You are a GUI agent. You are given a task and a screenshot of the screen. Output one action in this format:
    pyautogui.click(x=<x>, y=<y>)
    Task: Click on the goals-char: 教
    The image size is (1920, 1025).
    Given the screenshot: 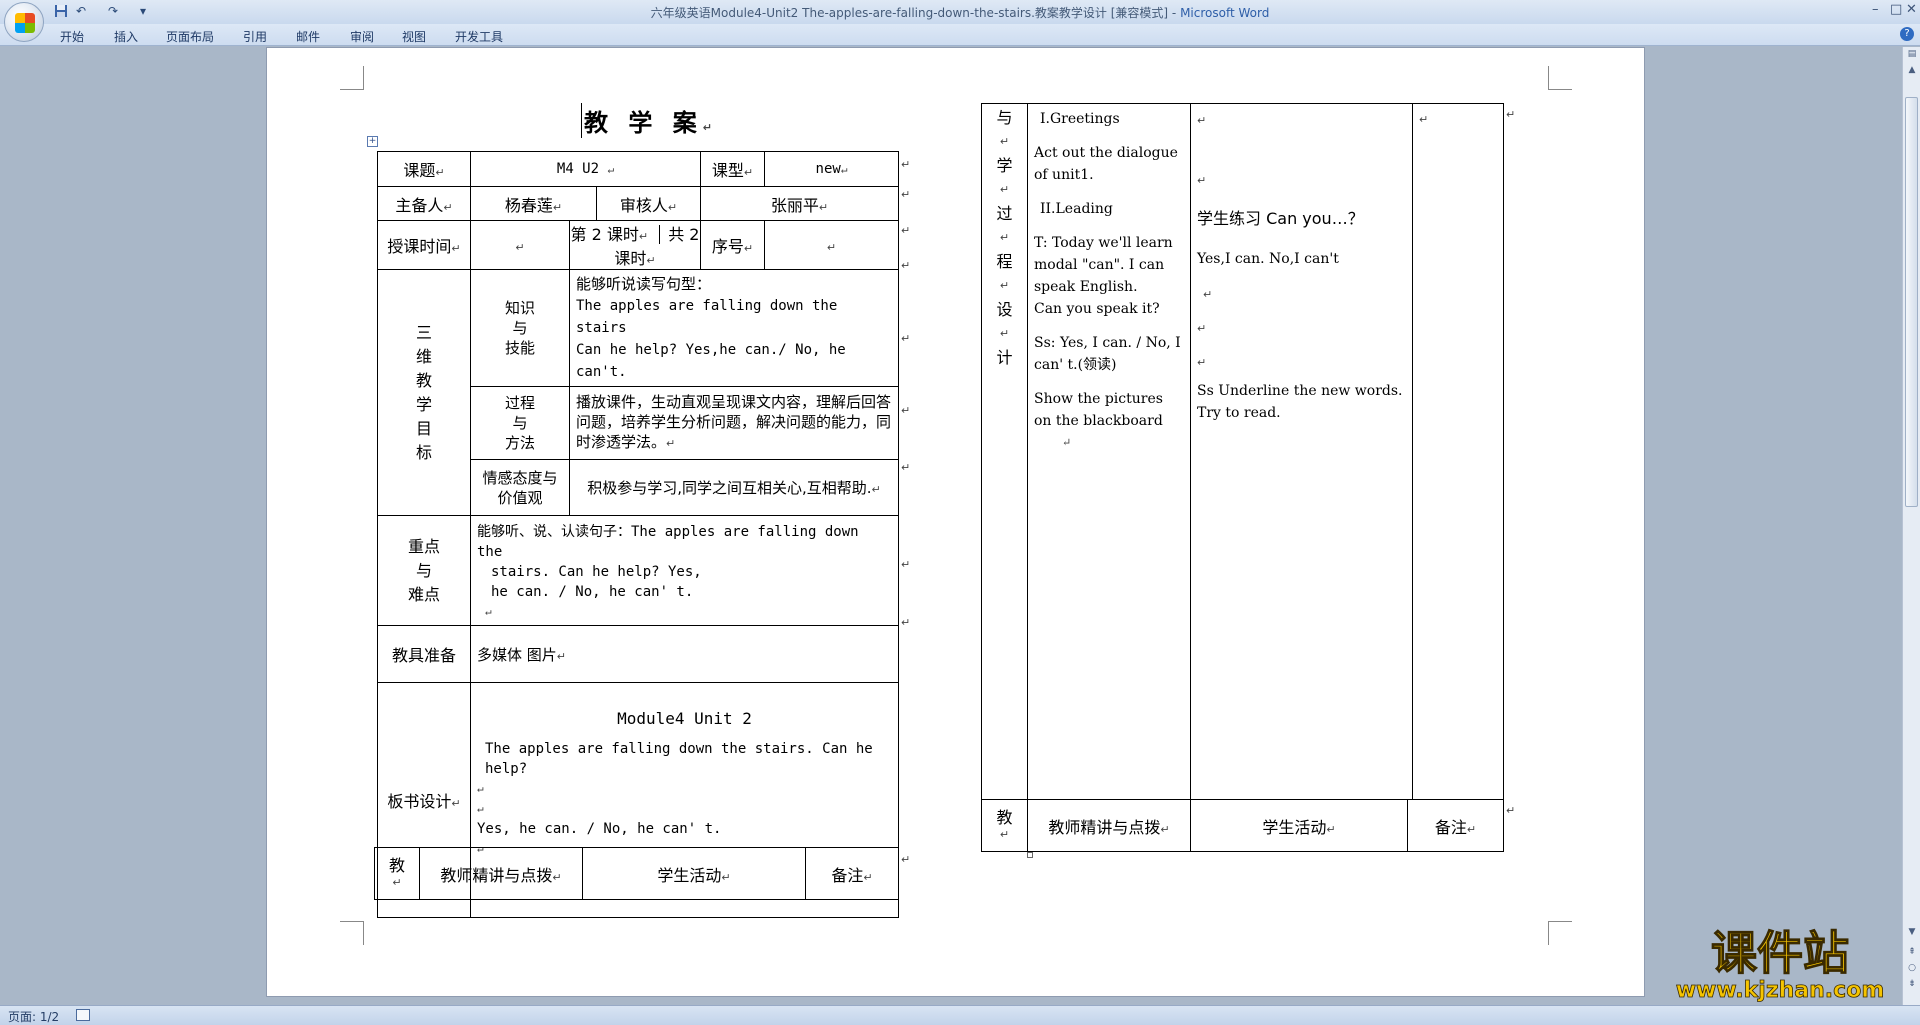 What is the action you would take?
    pyautogui.click(x=423, y=380)
    